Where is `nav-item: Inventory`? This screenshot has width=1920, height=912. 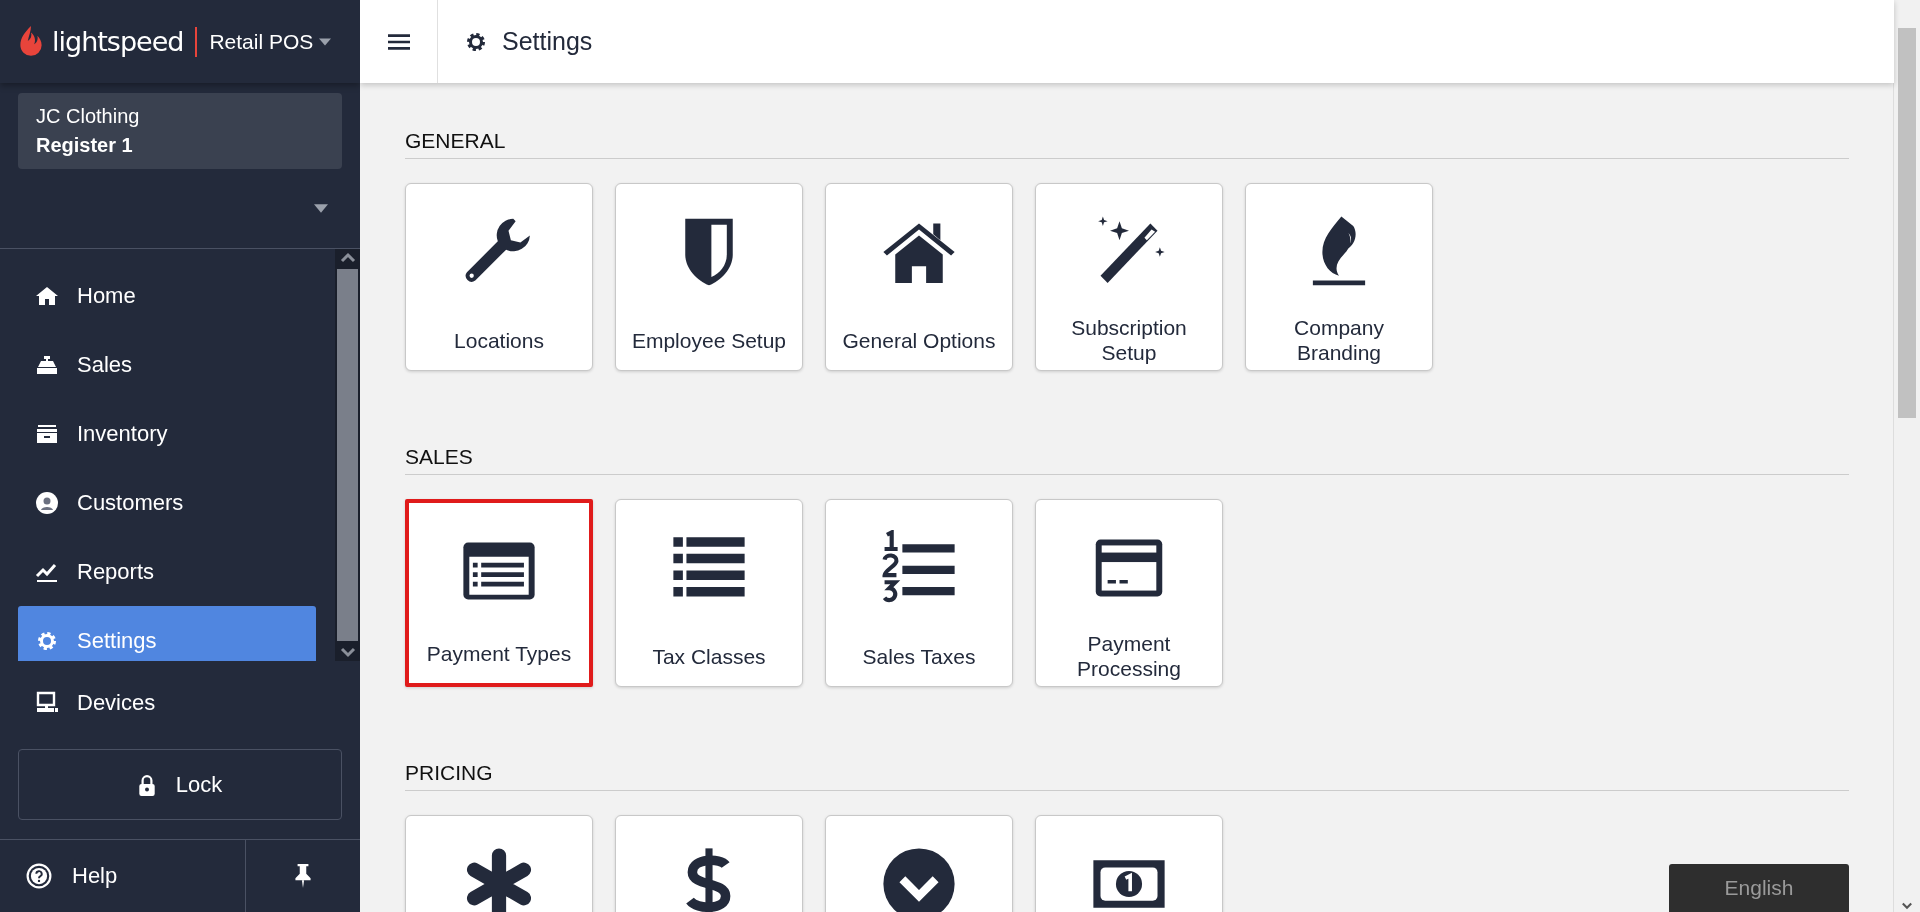 nav-item: Inventory is located at coordinates (167, 433).